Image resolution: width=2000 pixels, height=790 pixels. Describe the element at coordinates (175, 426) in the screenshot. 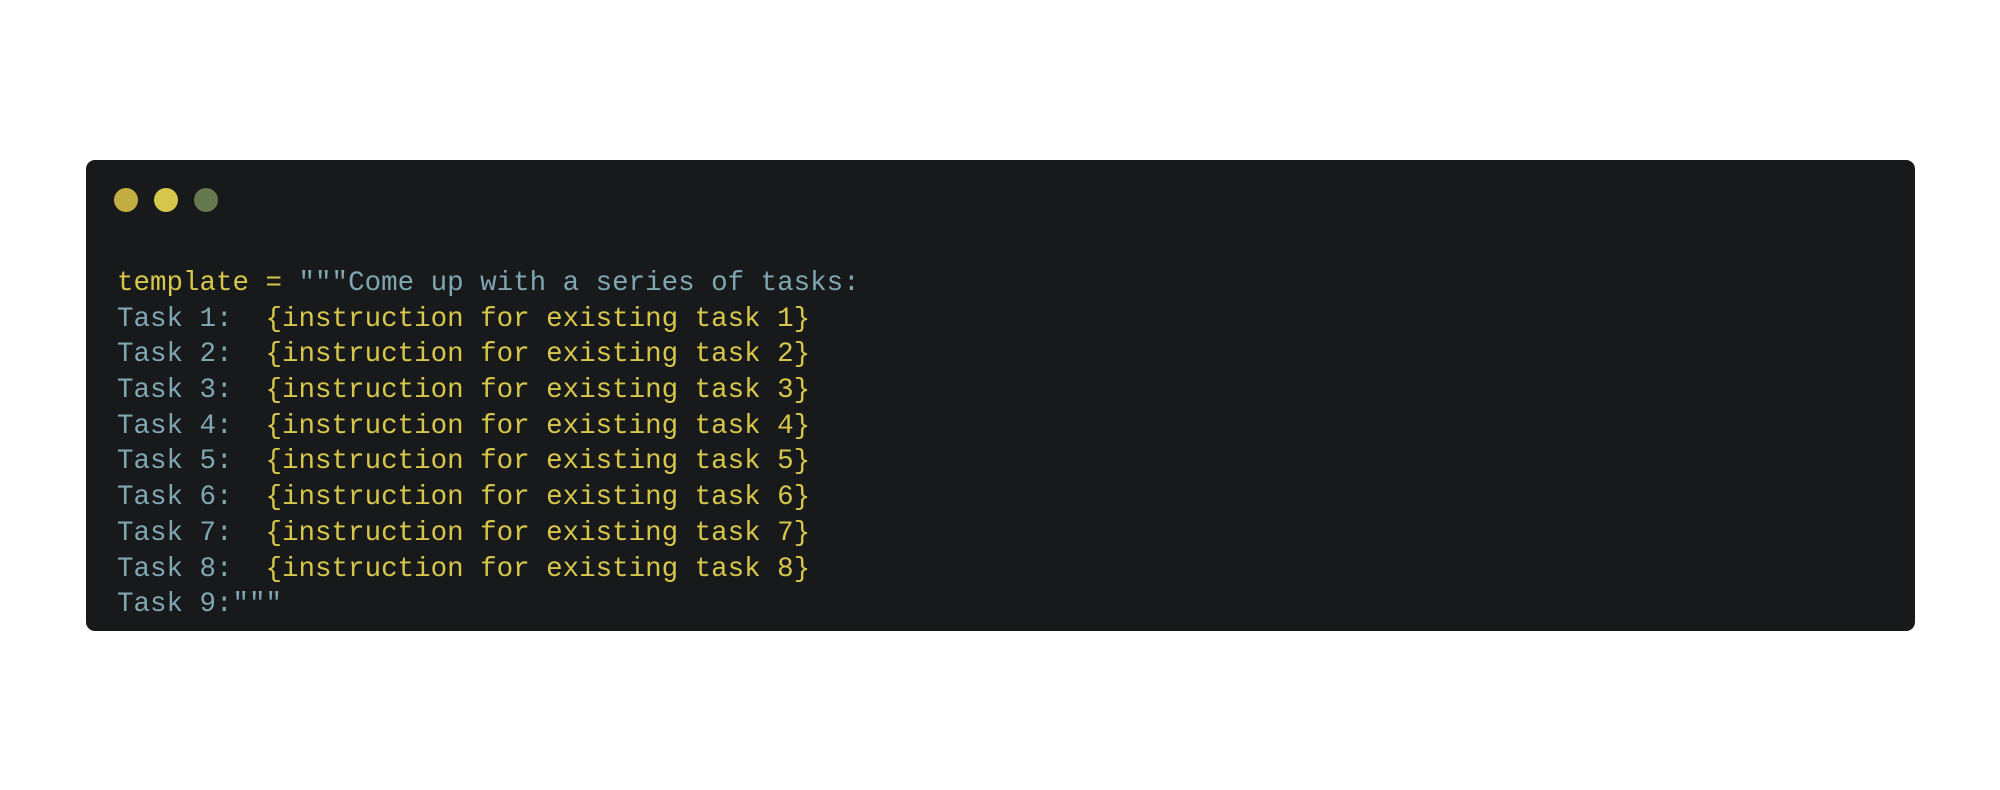

I see `task-label: Task 4:` at that location.